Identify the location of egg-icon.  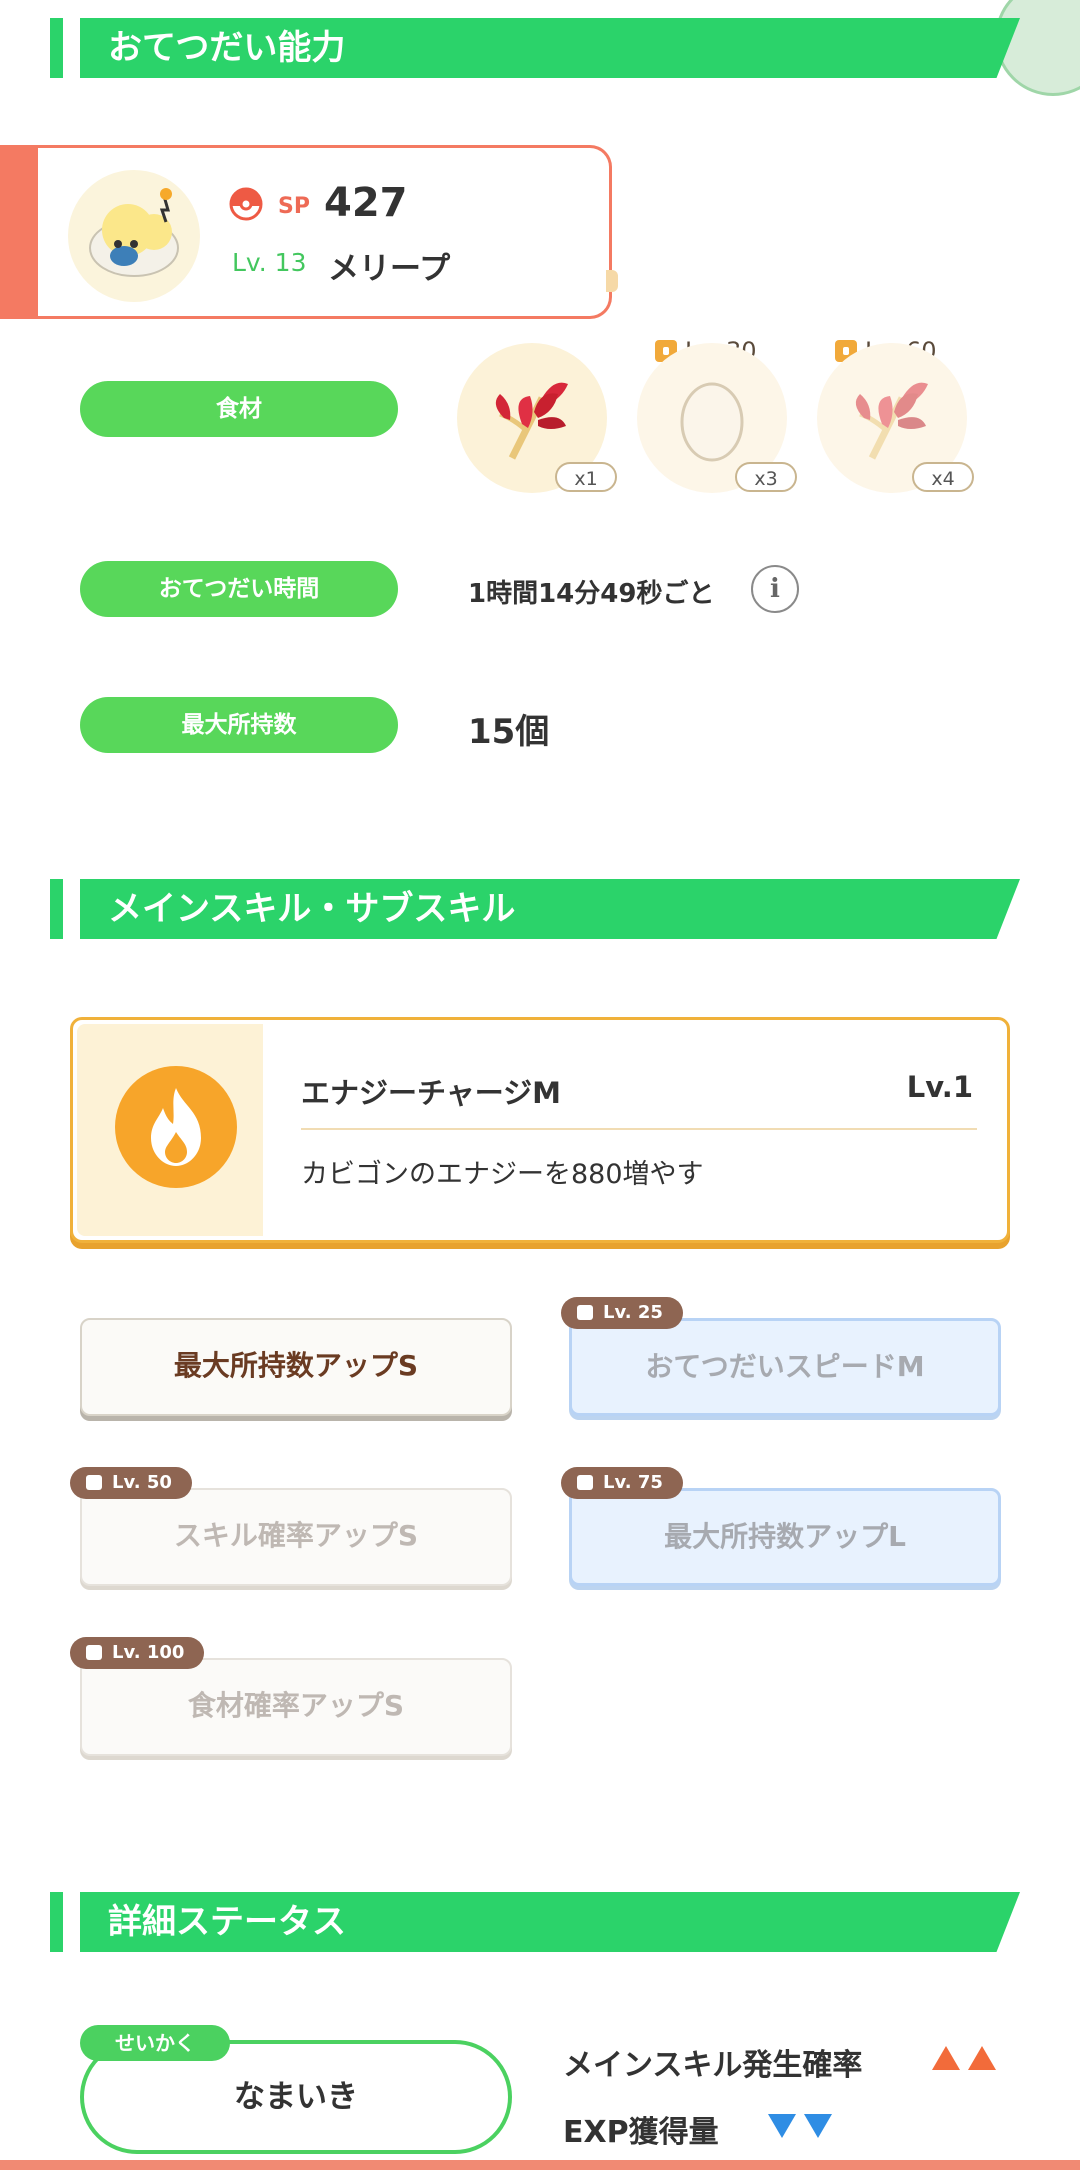
(712, 422).